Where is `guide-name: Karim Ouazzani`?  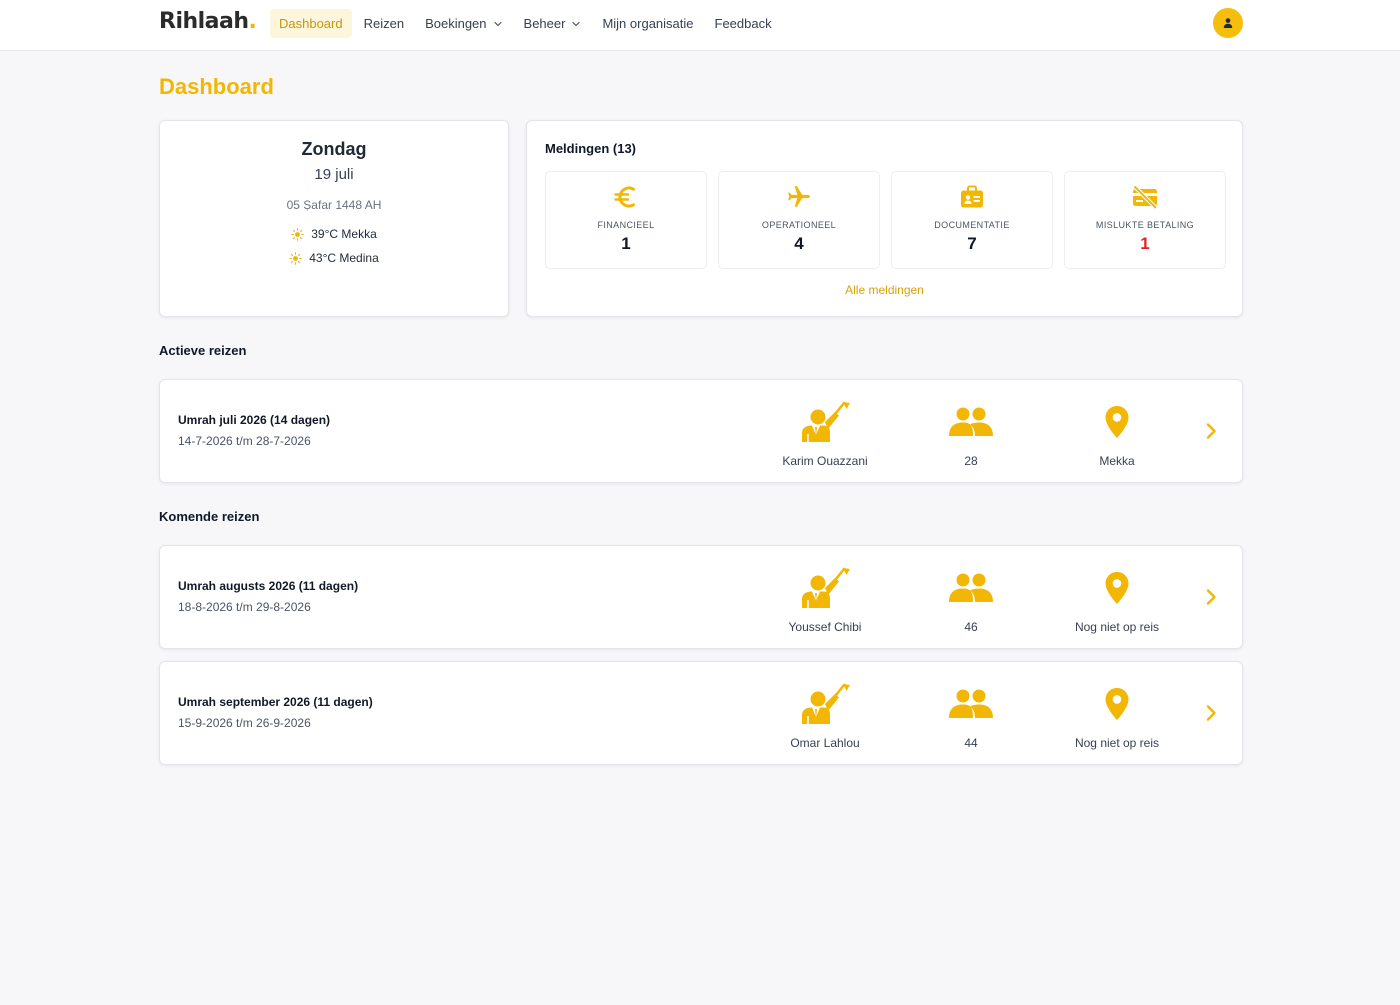 guide-name: Karim Ouazzani is located at coordinates (825, 461).